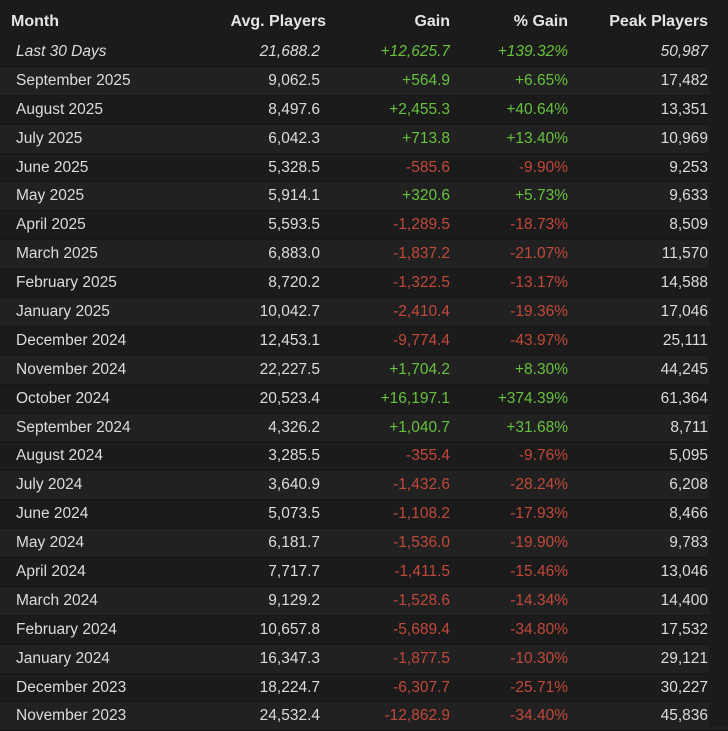 This screenshot has width=728, height=731. What do you see at coordinates (651, 457) in the screenshot?
I see `peak-players-cell: 5,095` at bounding box center [651, 457].